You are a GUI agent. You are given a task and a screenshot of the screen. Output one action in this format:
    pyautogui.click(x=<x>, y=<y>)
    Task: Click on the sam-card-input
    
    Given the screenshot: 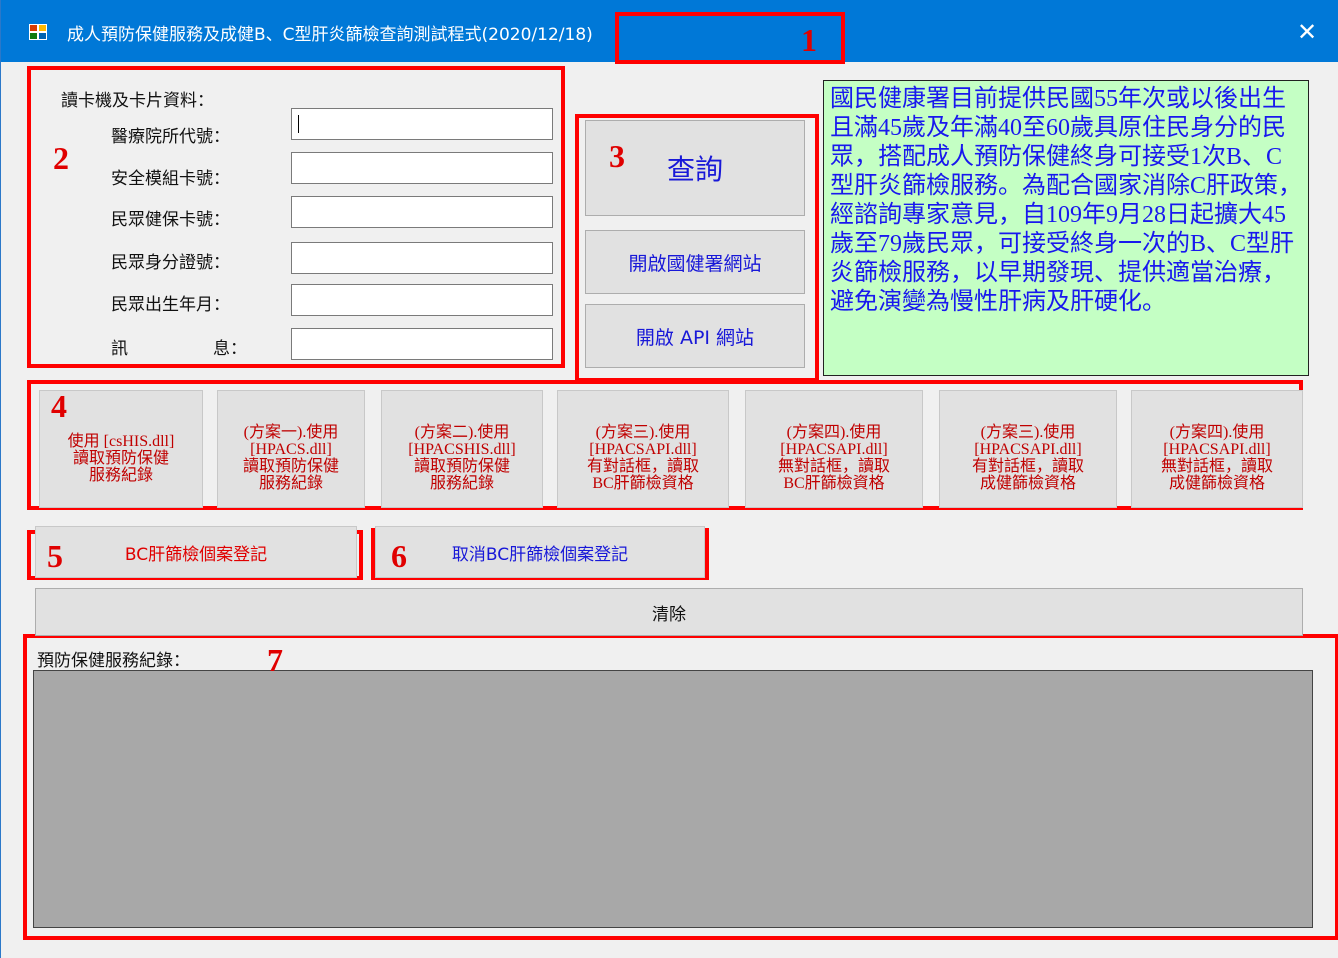 What is the action you would take?
    pyautogui.click(x=422, y=168)
    